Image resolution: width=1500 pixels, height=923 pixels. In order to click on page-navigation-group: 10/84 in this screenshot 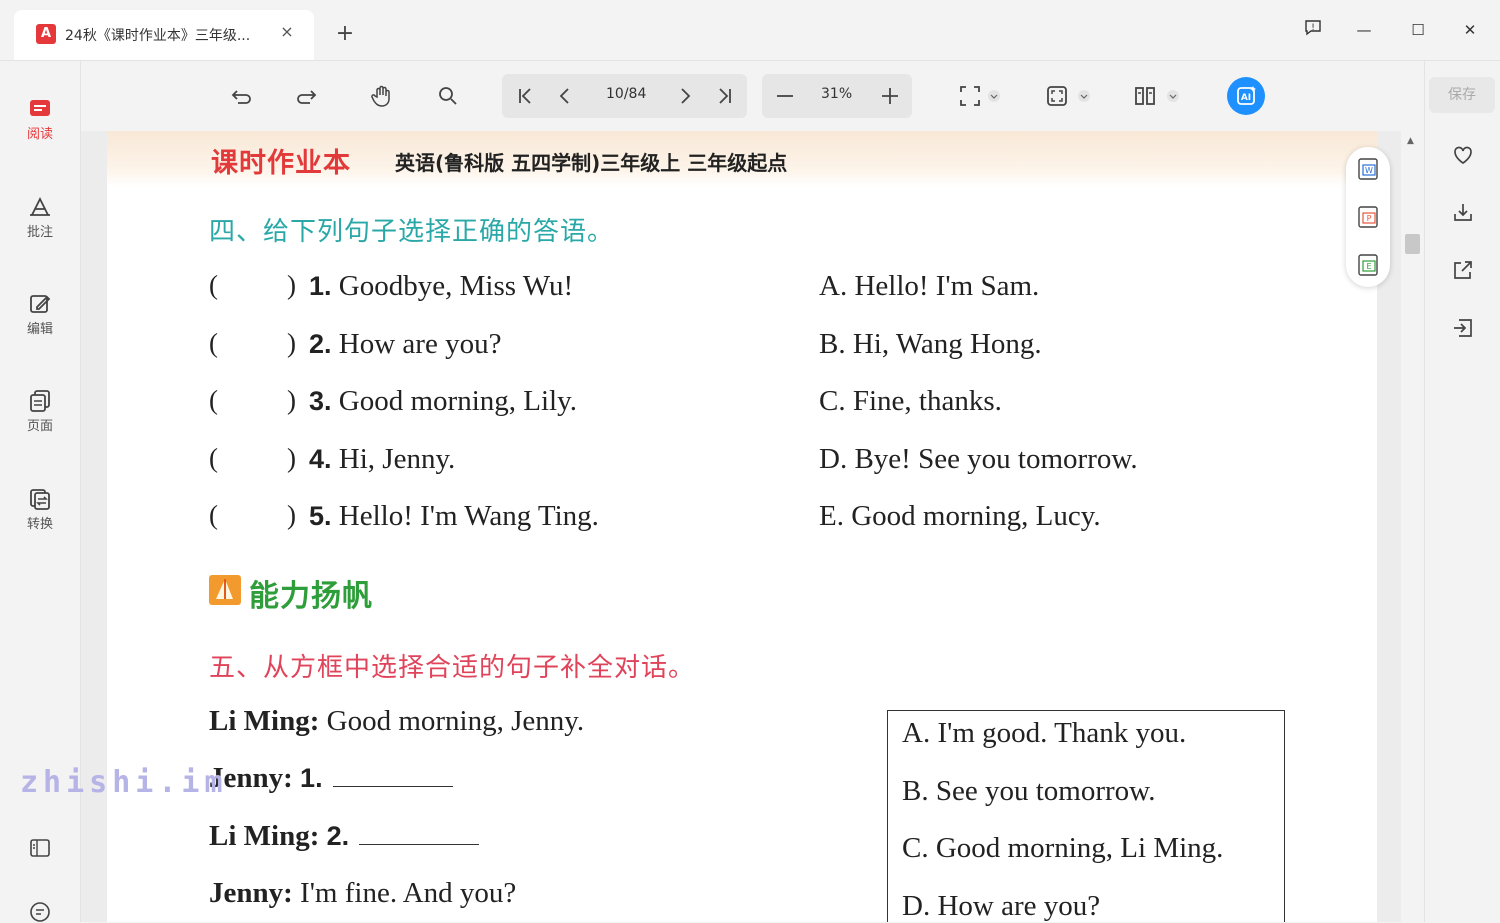, I will do `click(624, 96)`.